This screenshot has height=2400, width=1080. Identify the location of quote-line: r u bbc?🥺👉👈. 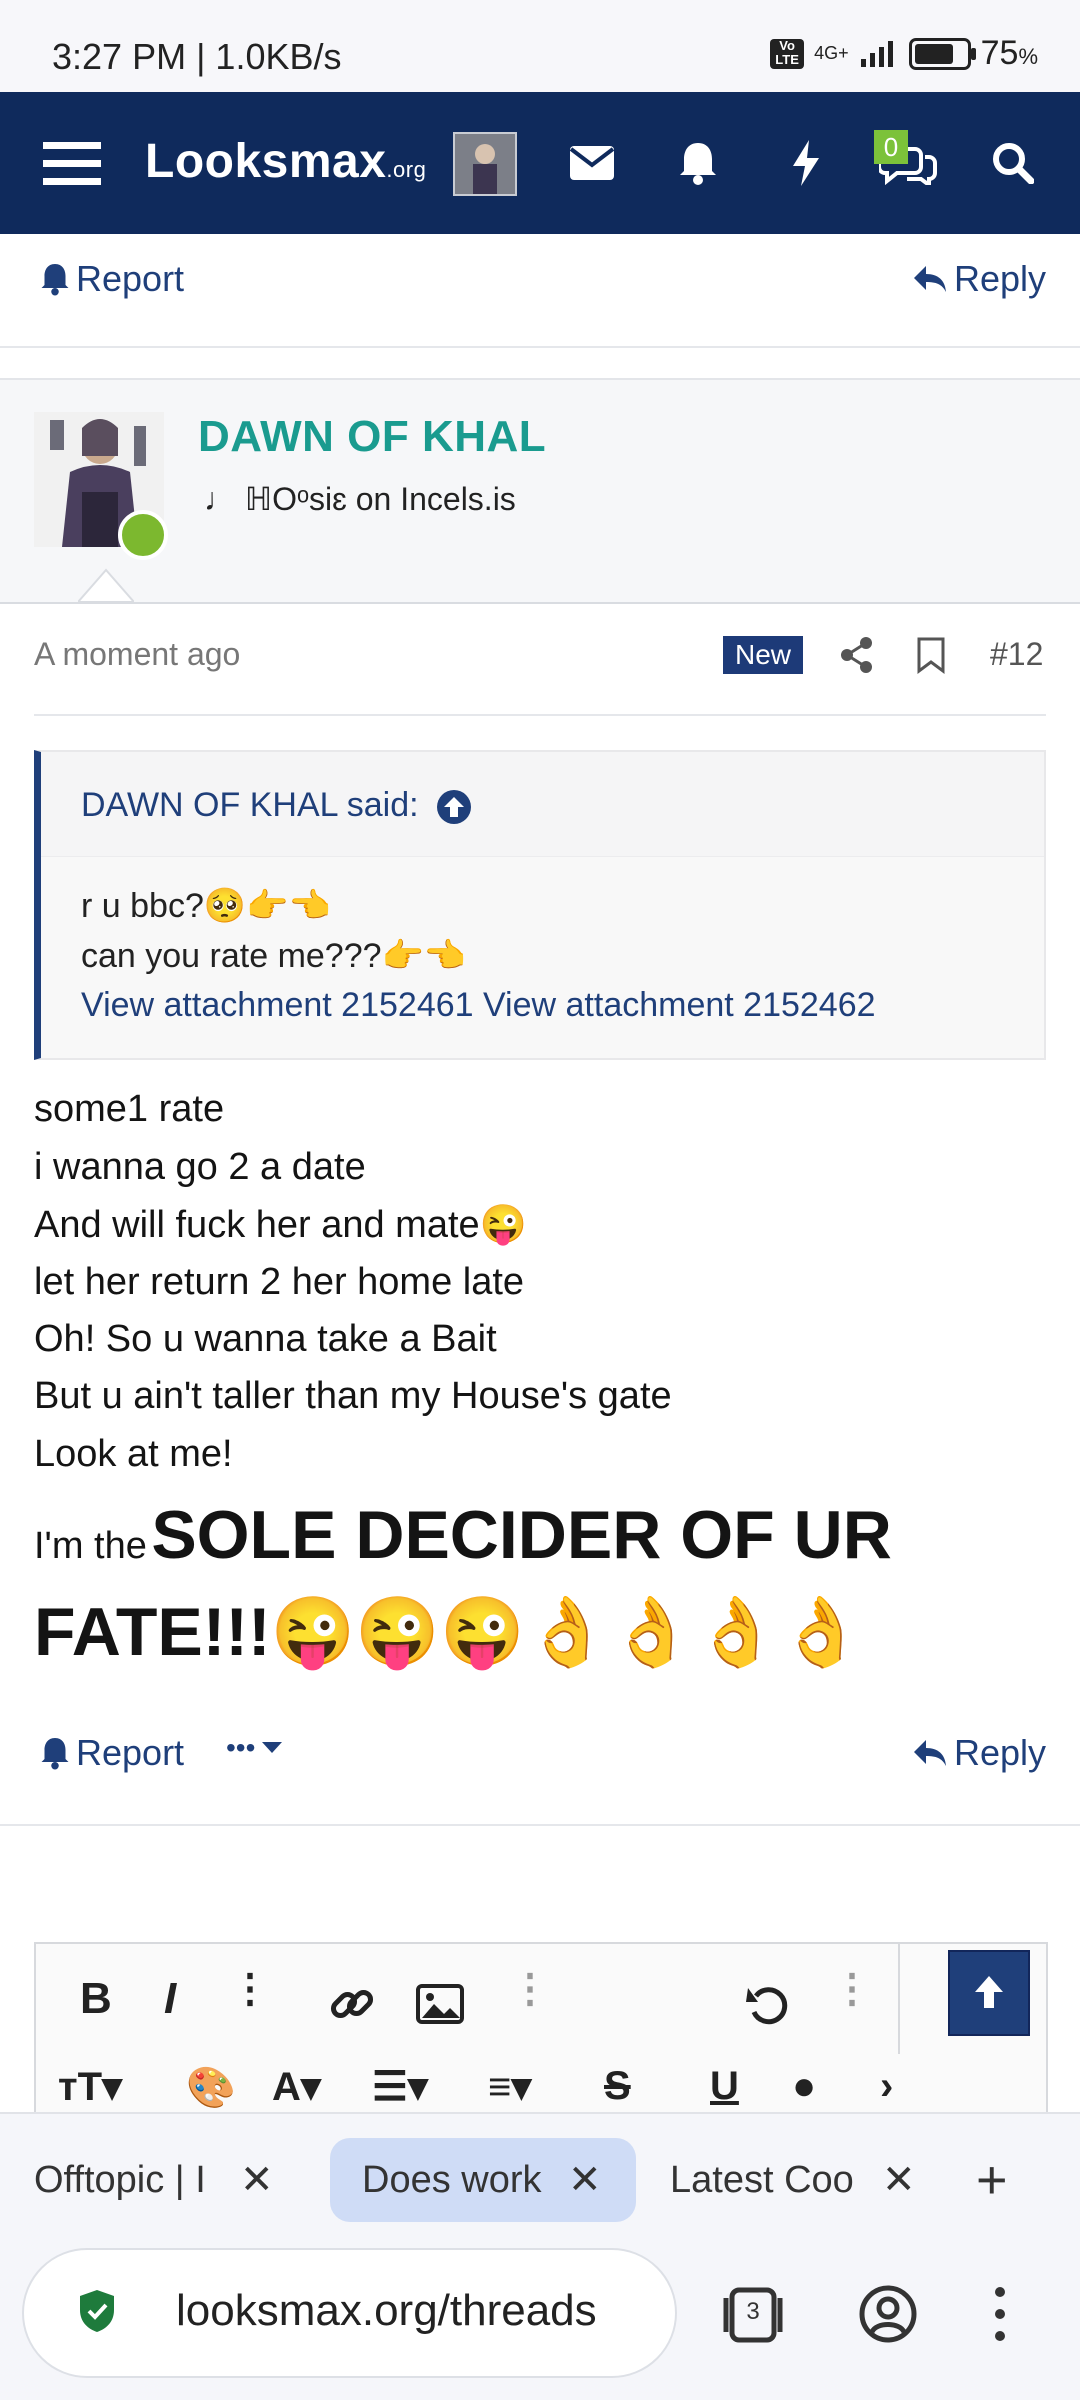
(206, 906).